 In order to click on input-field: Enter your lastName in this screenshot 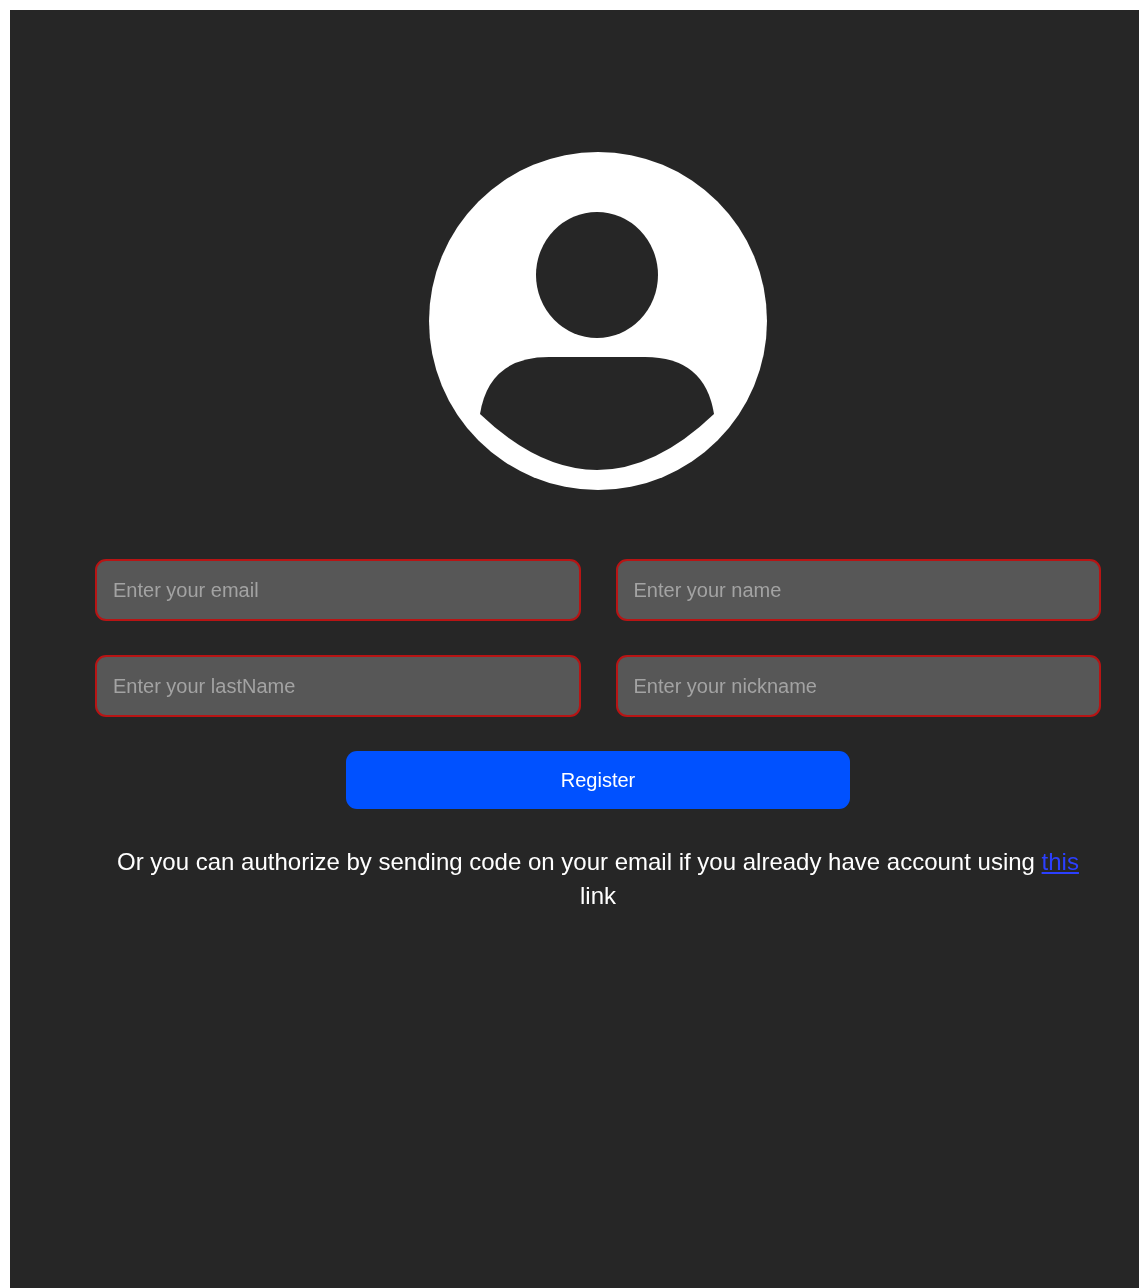, I will do `click(338, 686)`.